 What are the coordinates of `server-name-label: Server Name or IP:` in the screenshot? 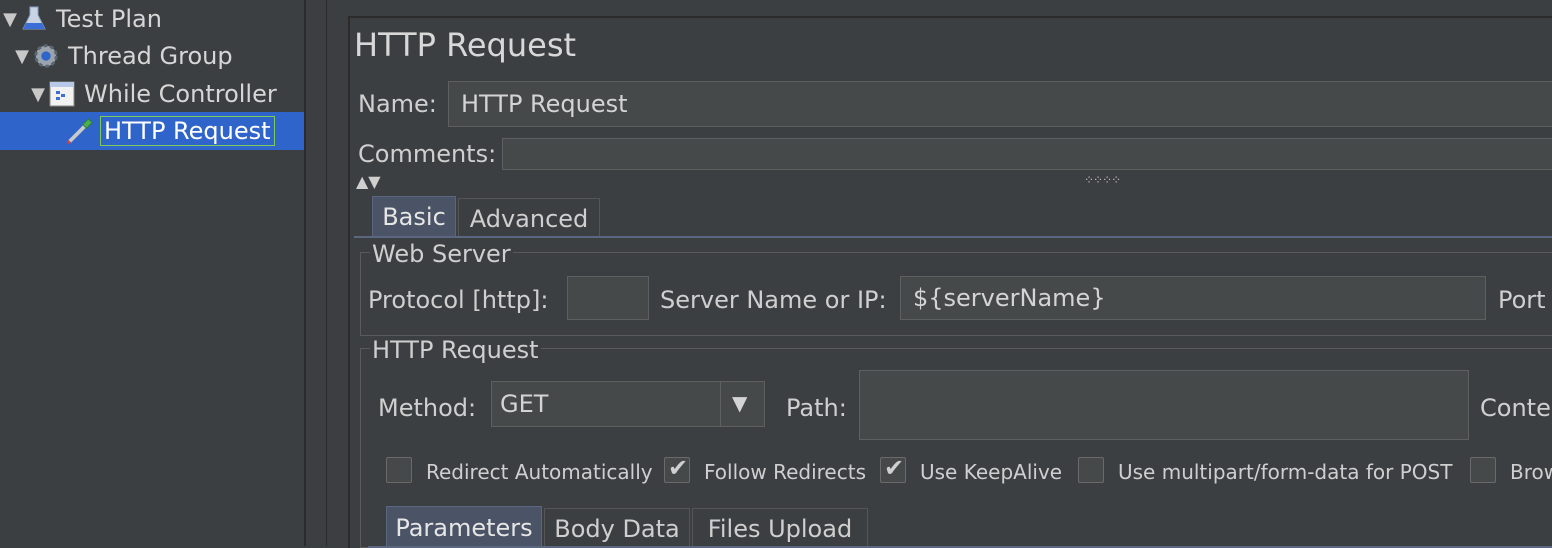 It's located at (773, 300).